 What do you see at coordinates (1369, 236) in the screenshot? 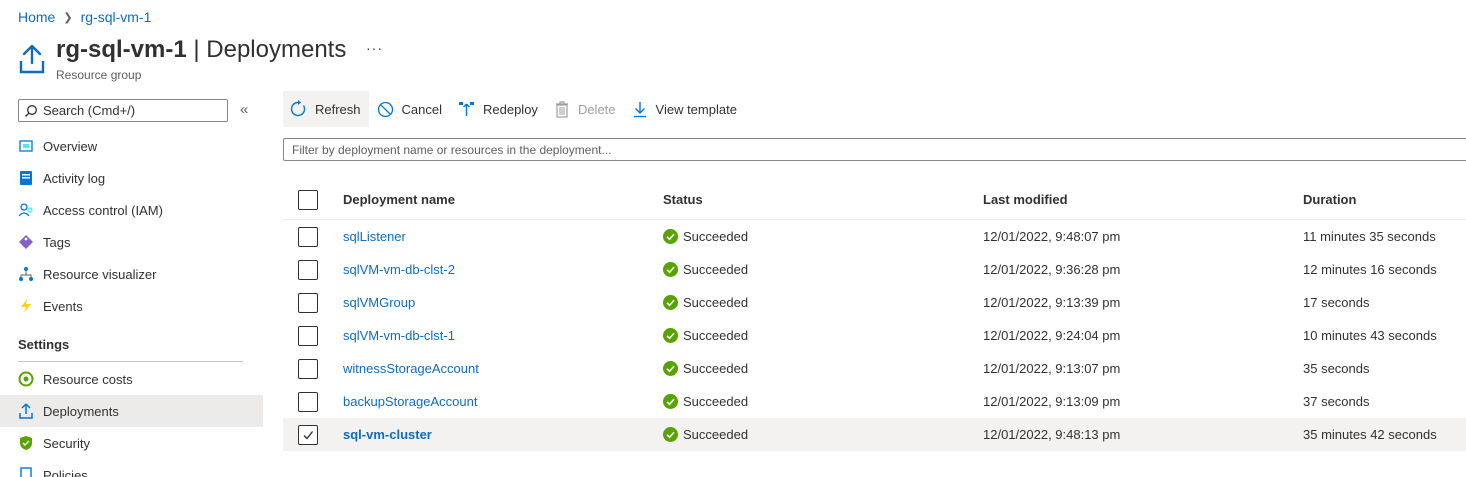
I see `duration-cell: 11 minutes 35 seconds` at bounding box center [1369, 236].